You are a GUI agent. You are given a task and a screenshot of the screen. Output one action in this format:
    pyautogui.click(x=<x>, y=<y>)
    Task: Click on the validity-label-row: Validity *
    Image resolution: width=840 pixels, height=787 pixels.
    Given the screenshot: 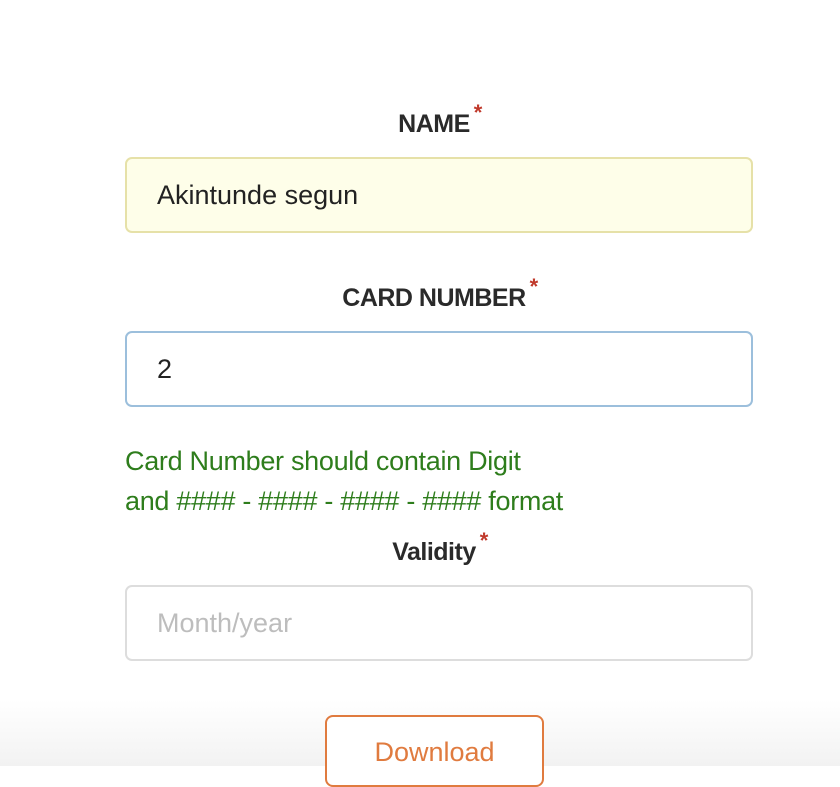 What is the action you would take?
    pyautogui.click(x=440, y=547)
    